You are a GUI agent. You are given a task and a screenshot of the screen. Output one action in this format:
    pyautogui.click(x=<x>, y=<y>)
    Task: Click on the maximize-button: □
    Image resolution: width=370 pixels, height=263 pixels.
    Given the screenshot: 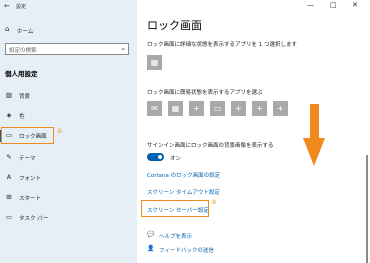 What is the action you would take?
    pyautogui.click(x=333, y=5)
    